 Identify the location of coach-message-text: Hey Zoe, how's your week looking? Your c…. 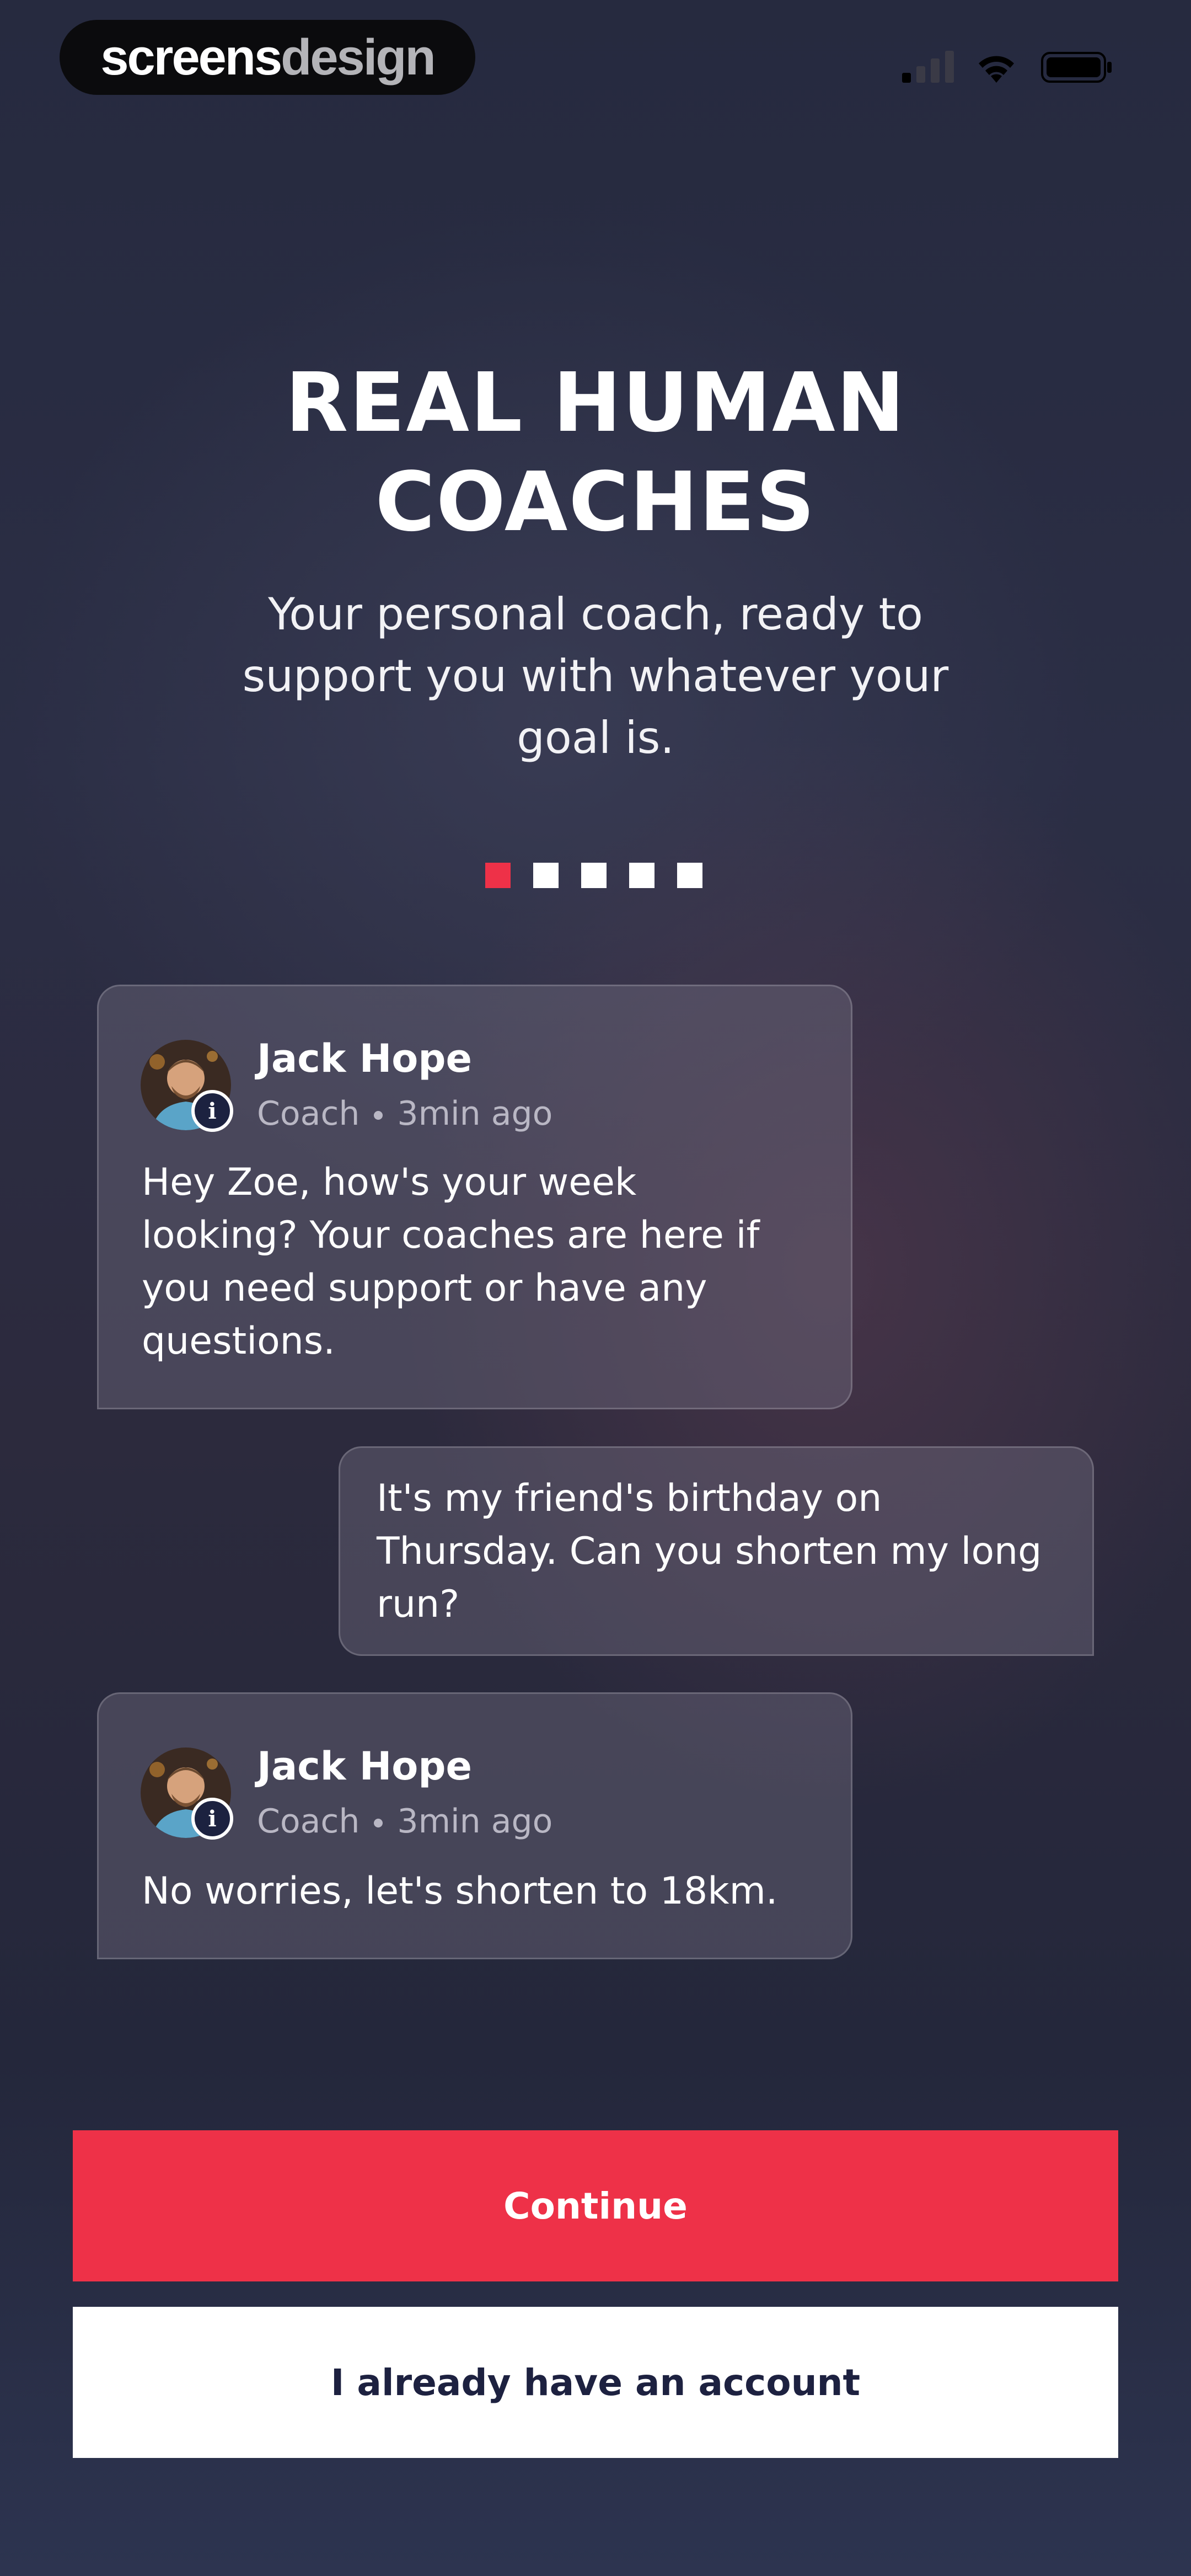
(451, 1262).